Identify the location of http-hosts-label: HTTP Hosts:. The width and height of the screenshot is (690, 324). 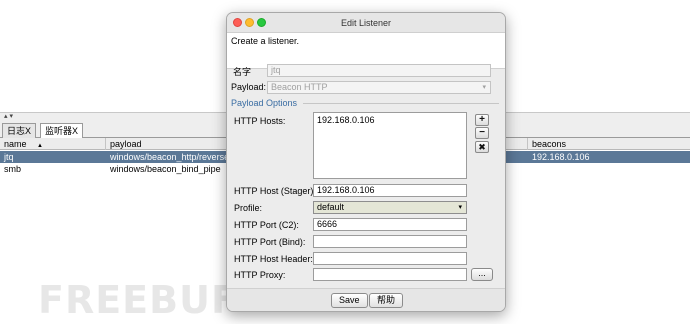
(260, 121).